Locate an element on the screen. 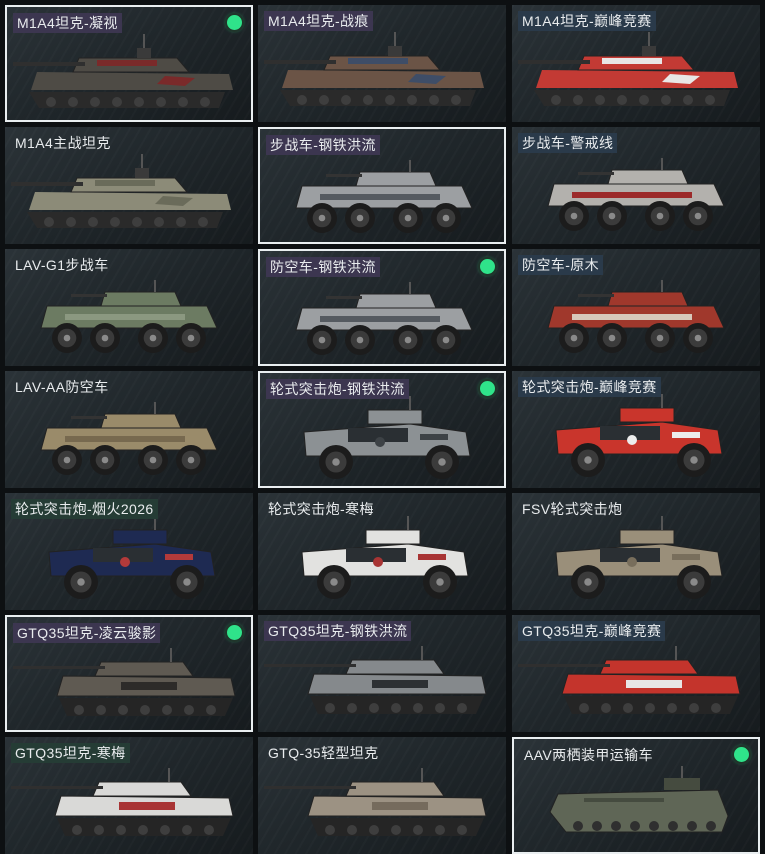 This screenshot has width=765, height=854. vehicle-name-label: M1A4坦克-战痕 is located at coordinates (318, 21).